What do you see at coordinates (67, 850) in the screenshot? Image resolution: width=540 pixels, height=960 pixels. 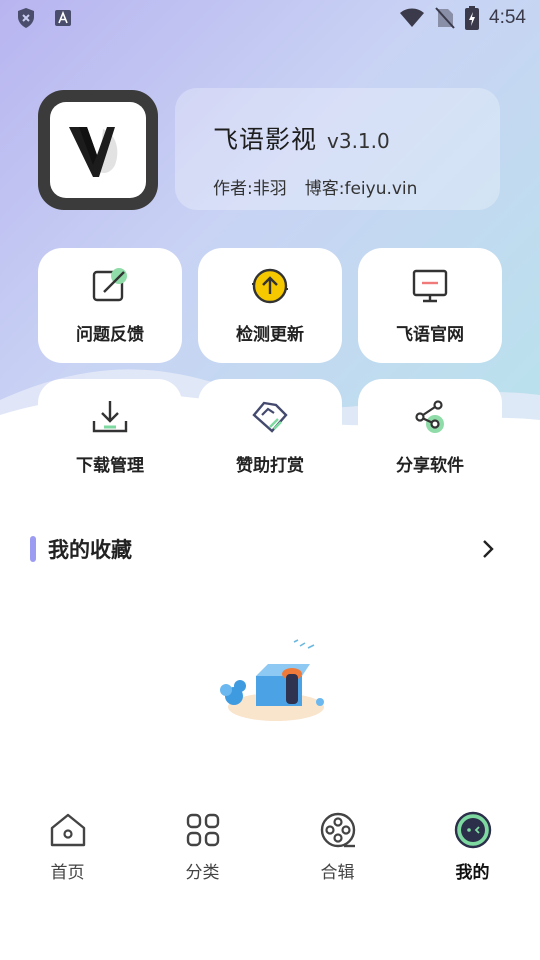 I see `nav-home: 首页` at bounding box center [67, 850].